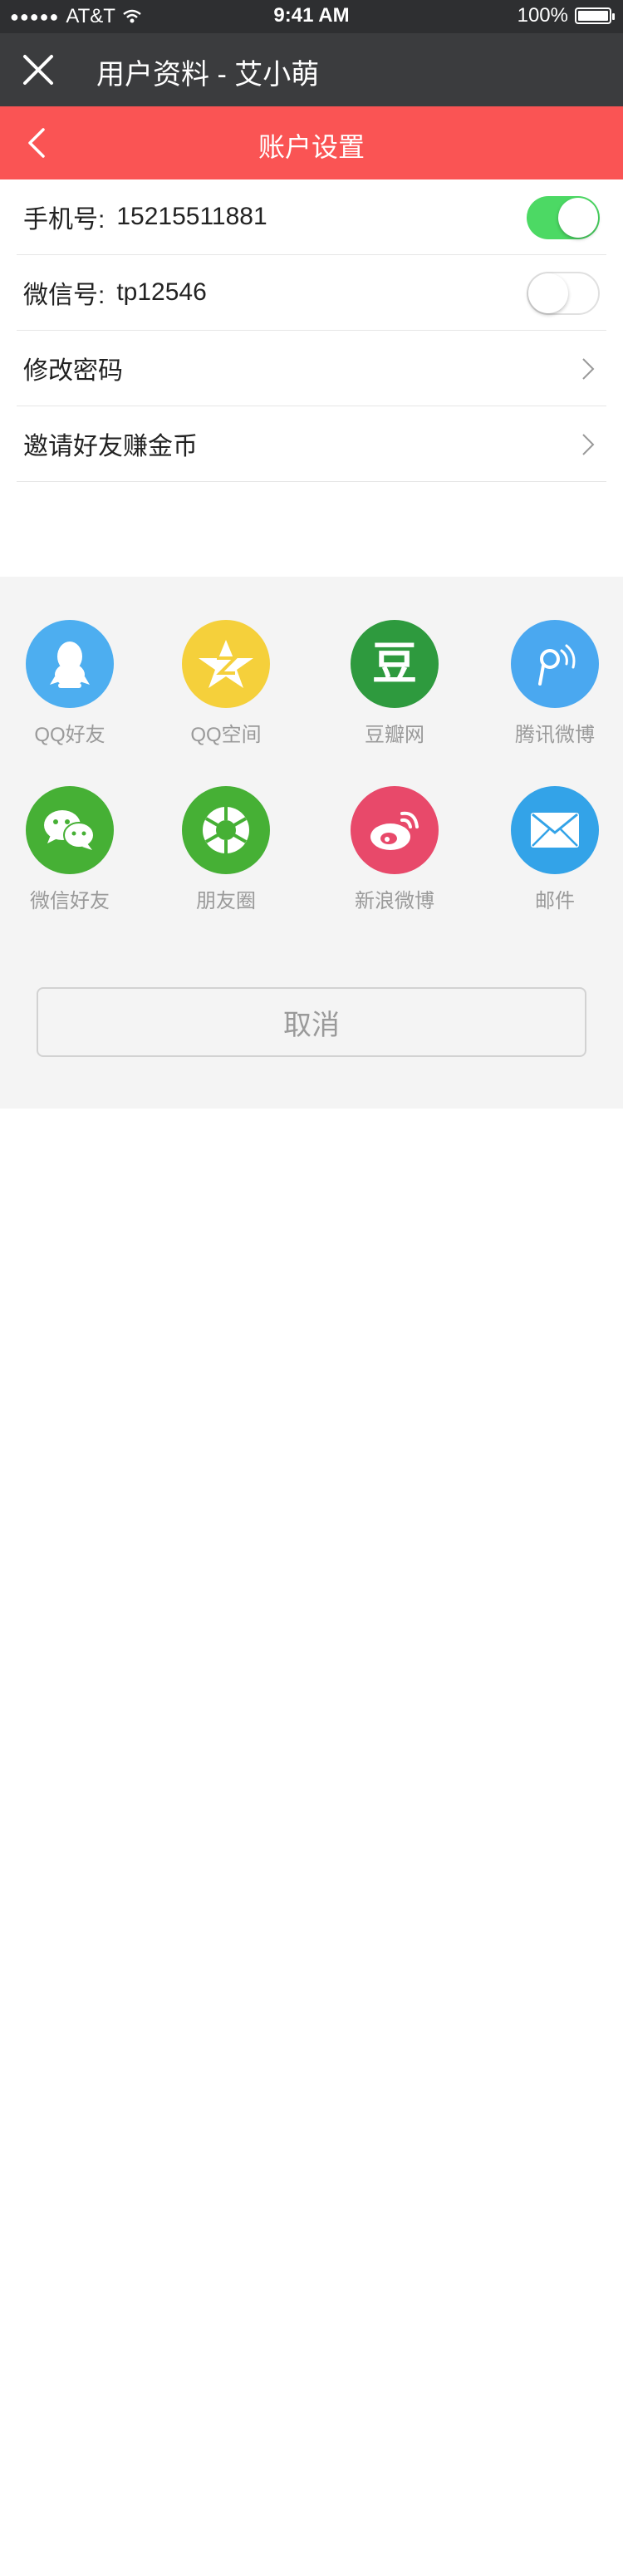 The height and width of the screenshot is (2576, 623). What do you see at coordinates (226, 735) in the screenshot?
I see `share-item-label: QQ空间` at bounding box center [226, 735].